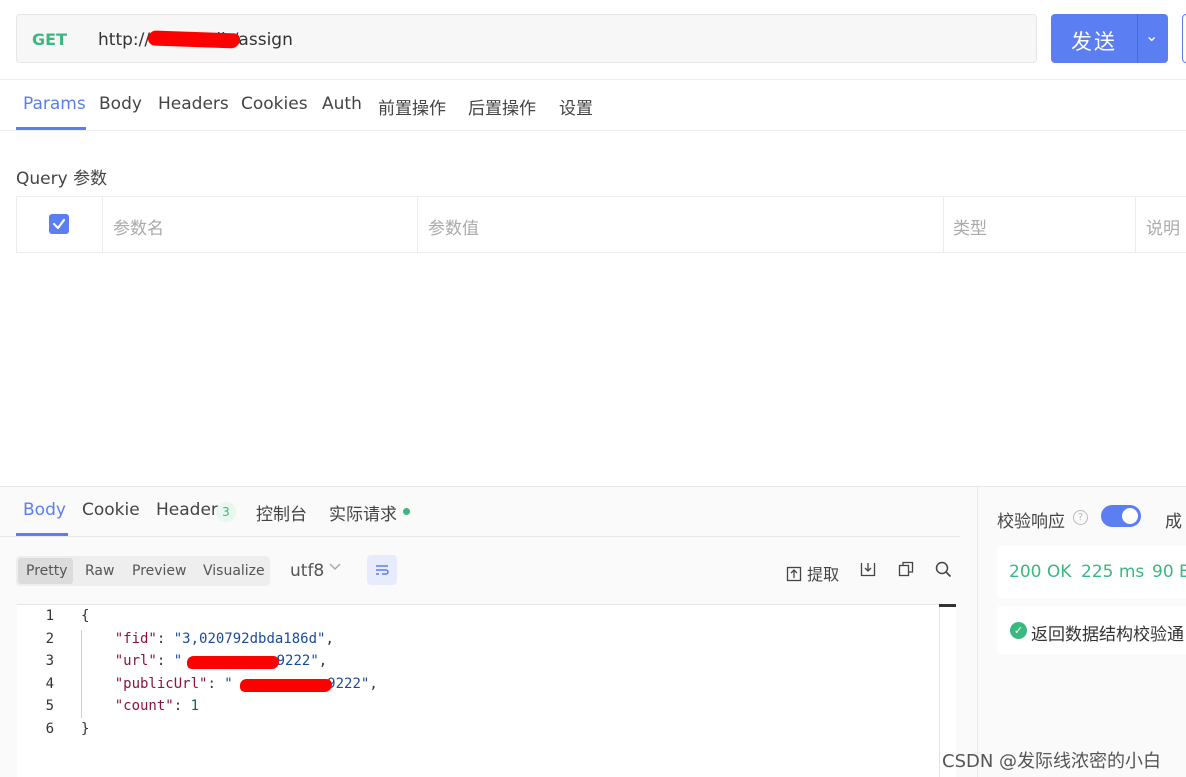 The width and height of the screenshot is (1186, 777). I want to click on json-brace: }, so click(85, 729).